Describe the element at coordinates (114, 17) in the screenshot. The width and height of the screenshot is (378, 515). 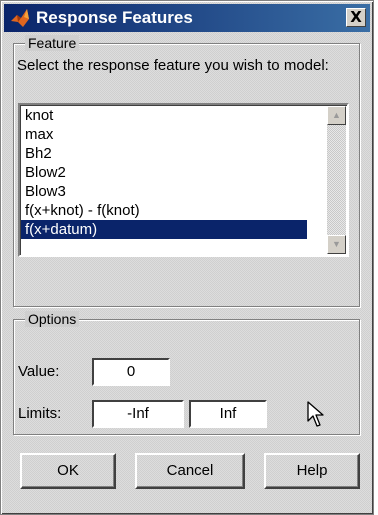
I see `window-title: Response Features` at that location.